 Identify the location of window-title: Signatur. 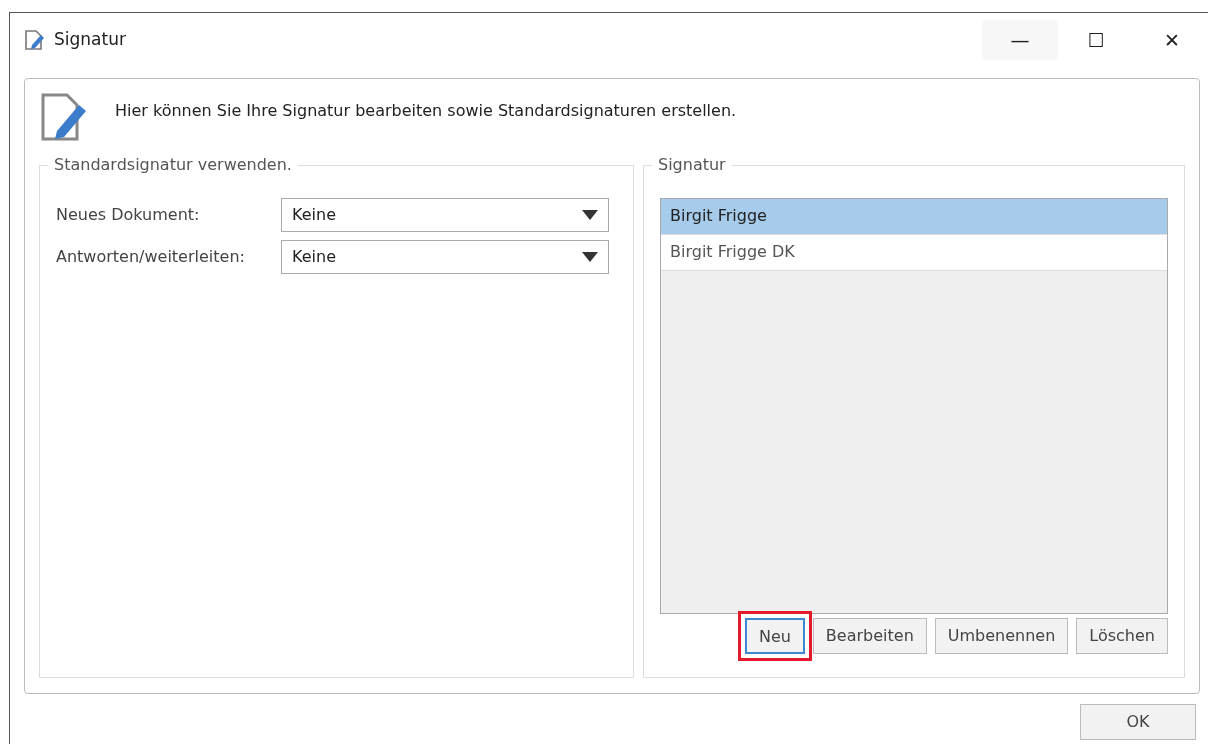
(90, 40).